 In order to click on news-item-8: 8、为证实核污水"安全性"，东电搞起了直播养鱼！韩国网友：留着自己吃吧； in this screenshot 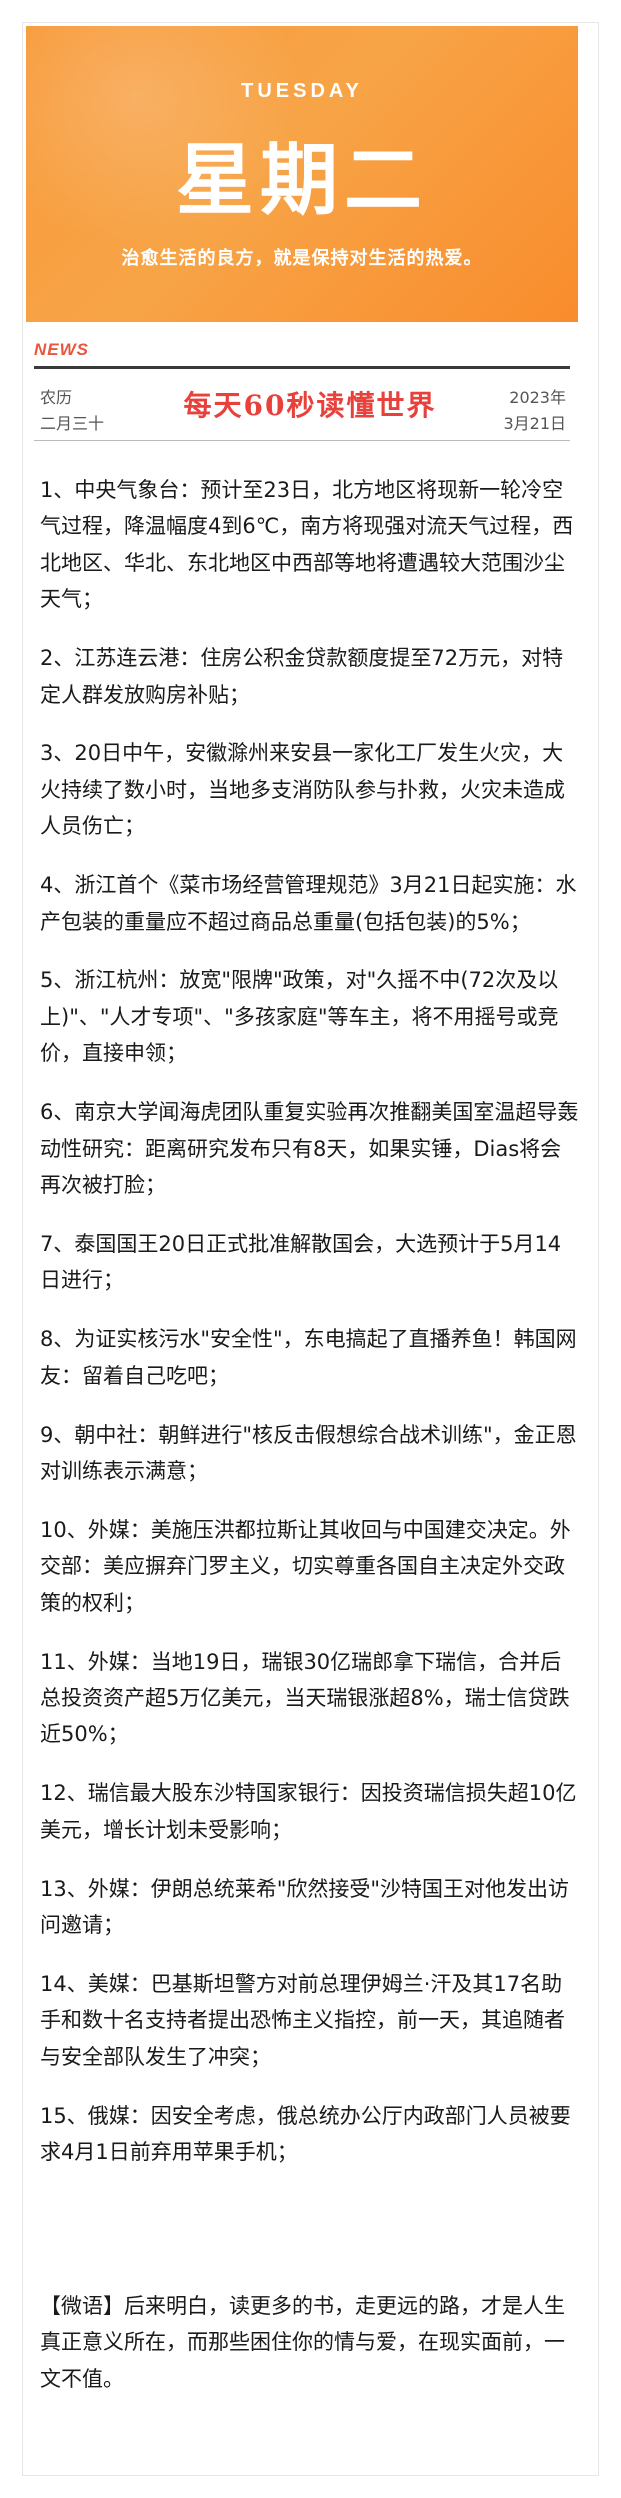, I will do `click(308, 1357)`.